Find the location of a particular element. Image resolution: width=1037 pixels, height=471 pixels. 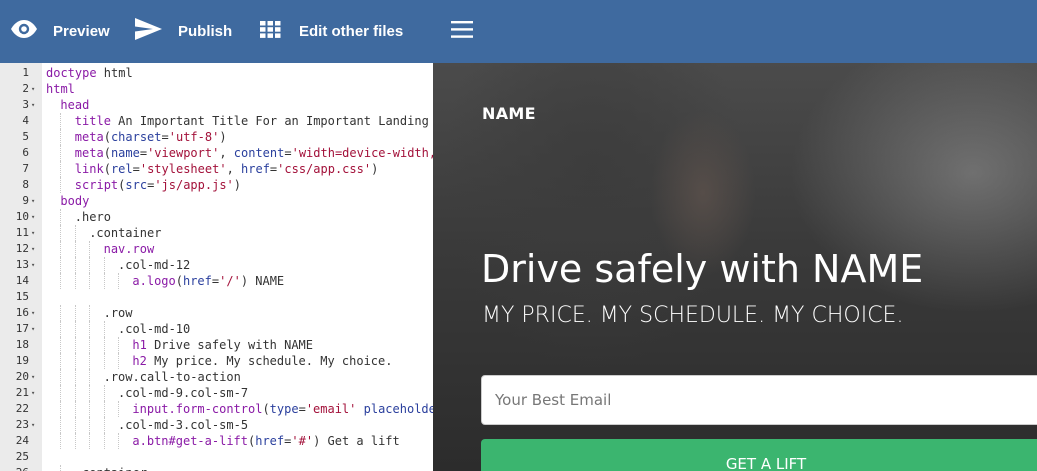

code-token: ( is located at coordinates (107, 137).